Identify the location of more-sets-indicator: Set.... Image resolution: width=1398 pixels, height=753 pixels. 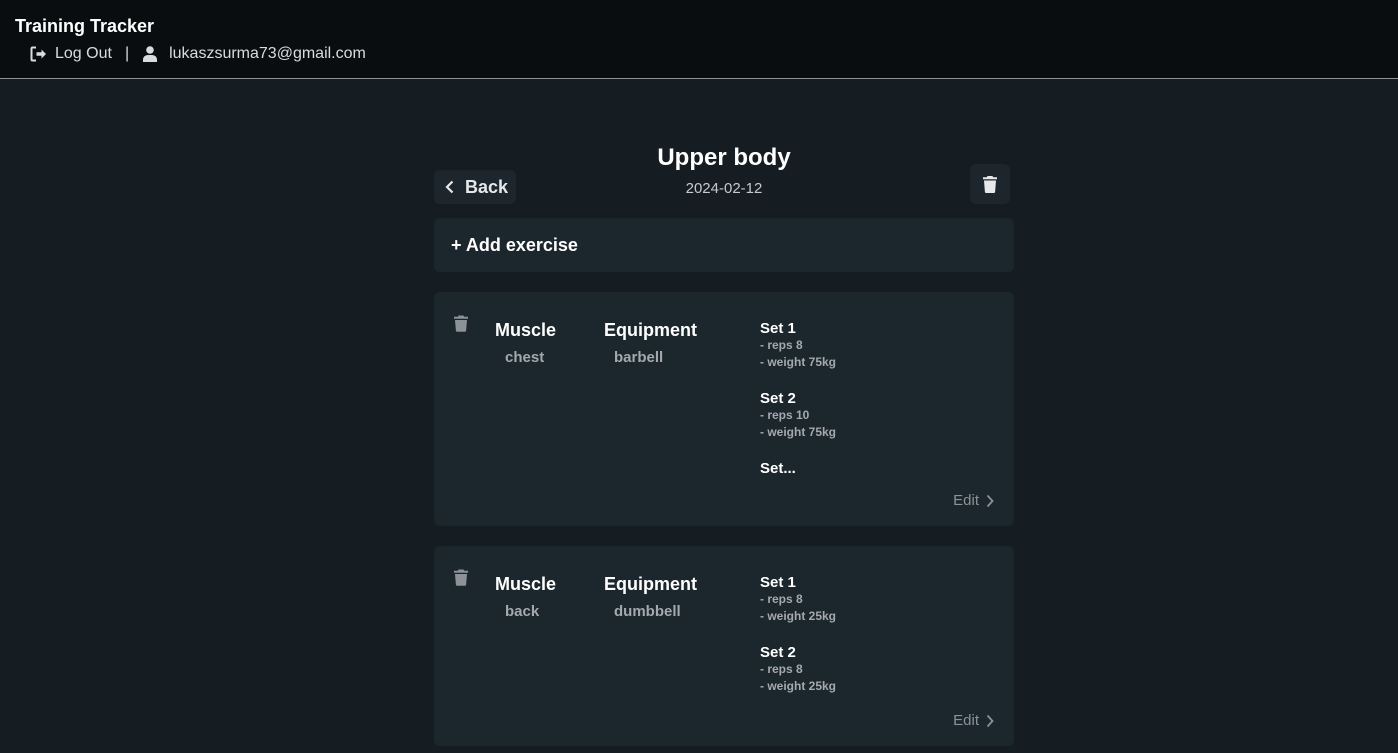
(778, 468).